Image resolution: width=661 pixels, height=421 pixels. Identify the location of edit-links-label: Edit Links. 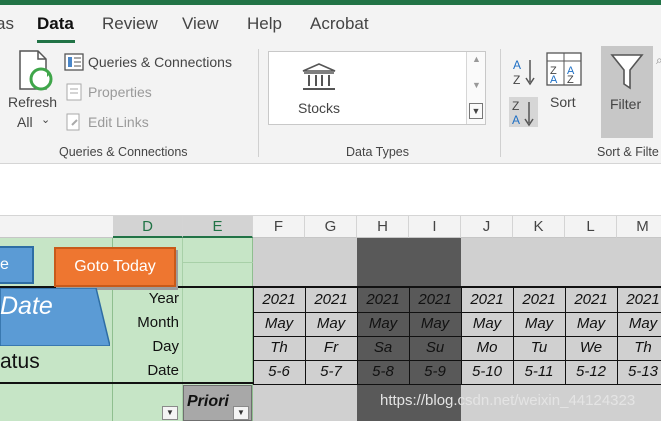
(118, 122).